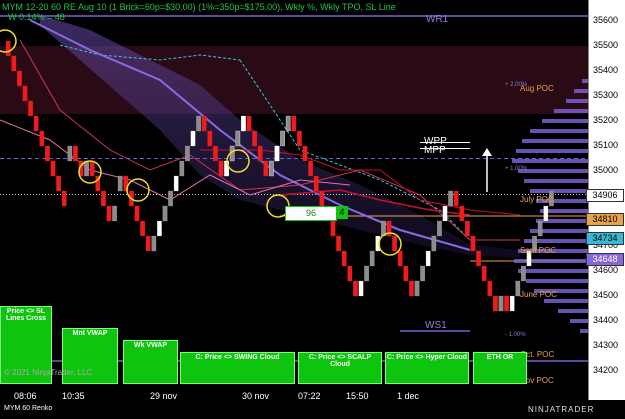 The height and width of the screenshot is (419, 625). I want to click on price-tag: 34734, so click(605, 238).